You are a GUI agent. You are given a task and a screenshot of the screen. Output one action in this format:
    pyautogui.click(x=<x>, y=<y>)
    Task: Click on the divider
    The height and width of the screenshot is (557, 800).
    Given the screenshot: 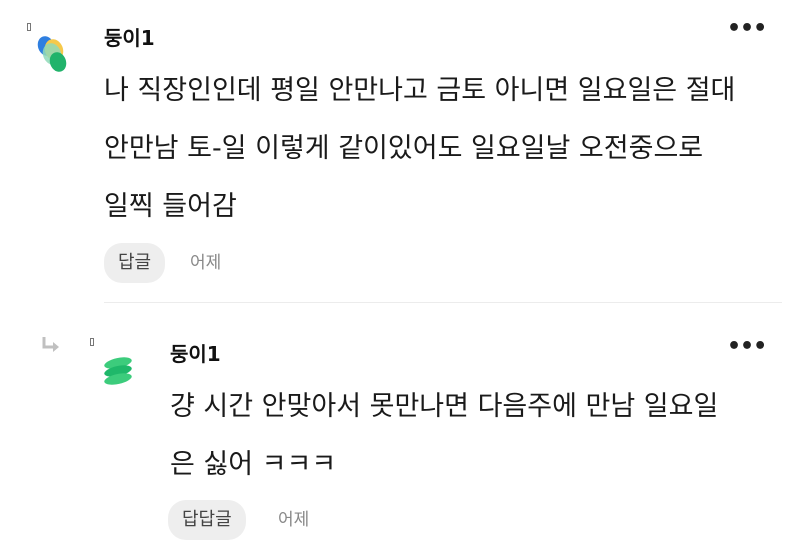 What is the action you would take?
    pyautogui.click(x=443, y=302)
    